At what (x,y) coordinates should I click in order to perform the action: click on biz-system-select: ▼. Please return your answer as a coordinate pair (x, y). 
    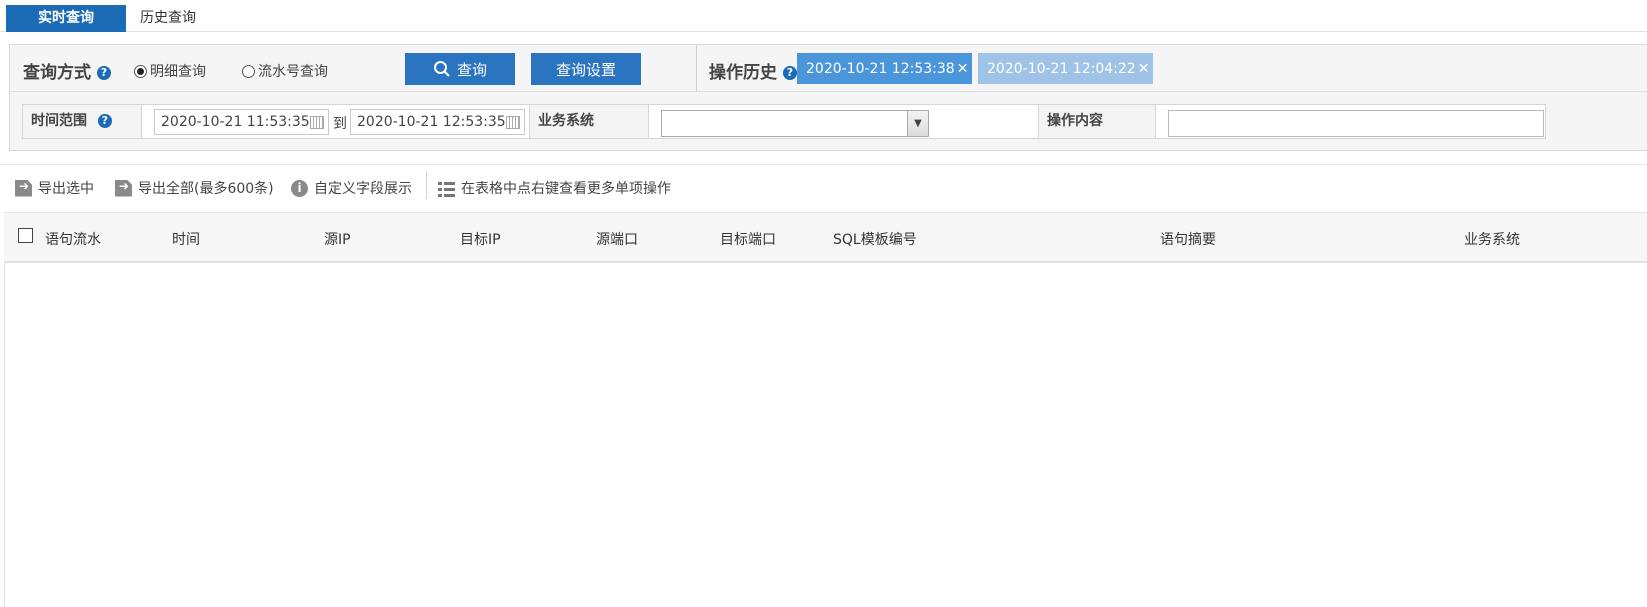
    Looking at the image, I should click on (795, 123).